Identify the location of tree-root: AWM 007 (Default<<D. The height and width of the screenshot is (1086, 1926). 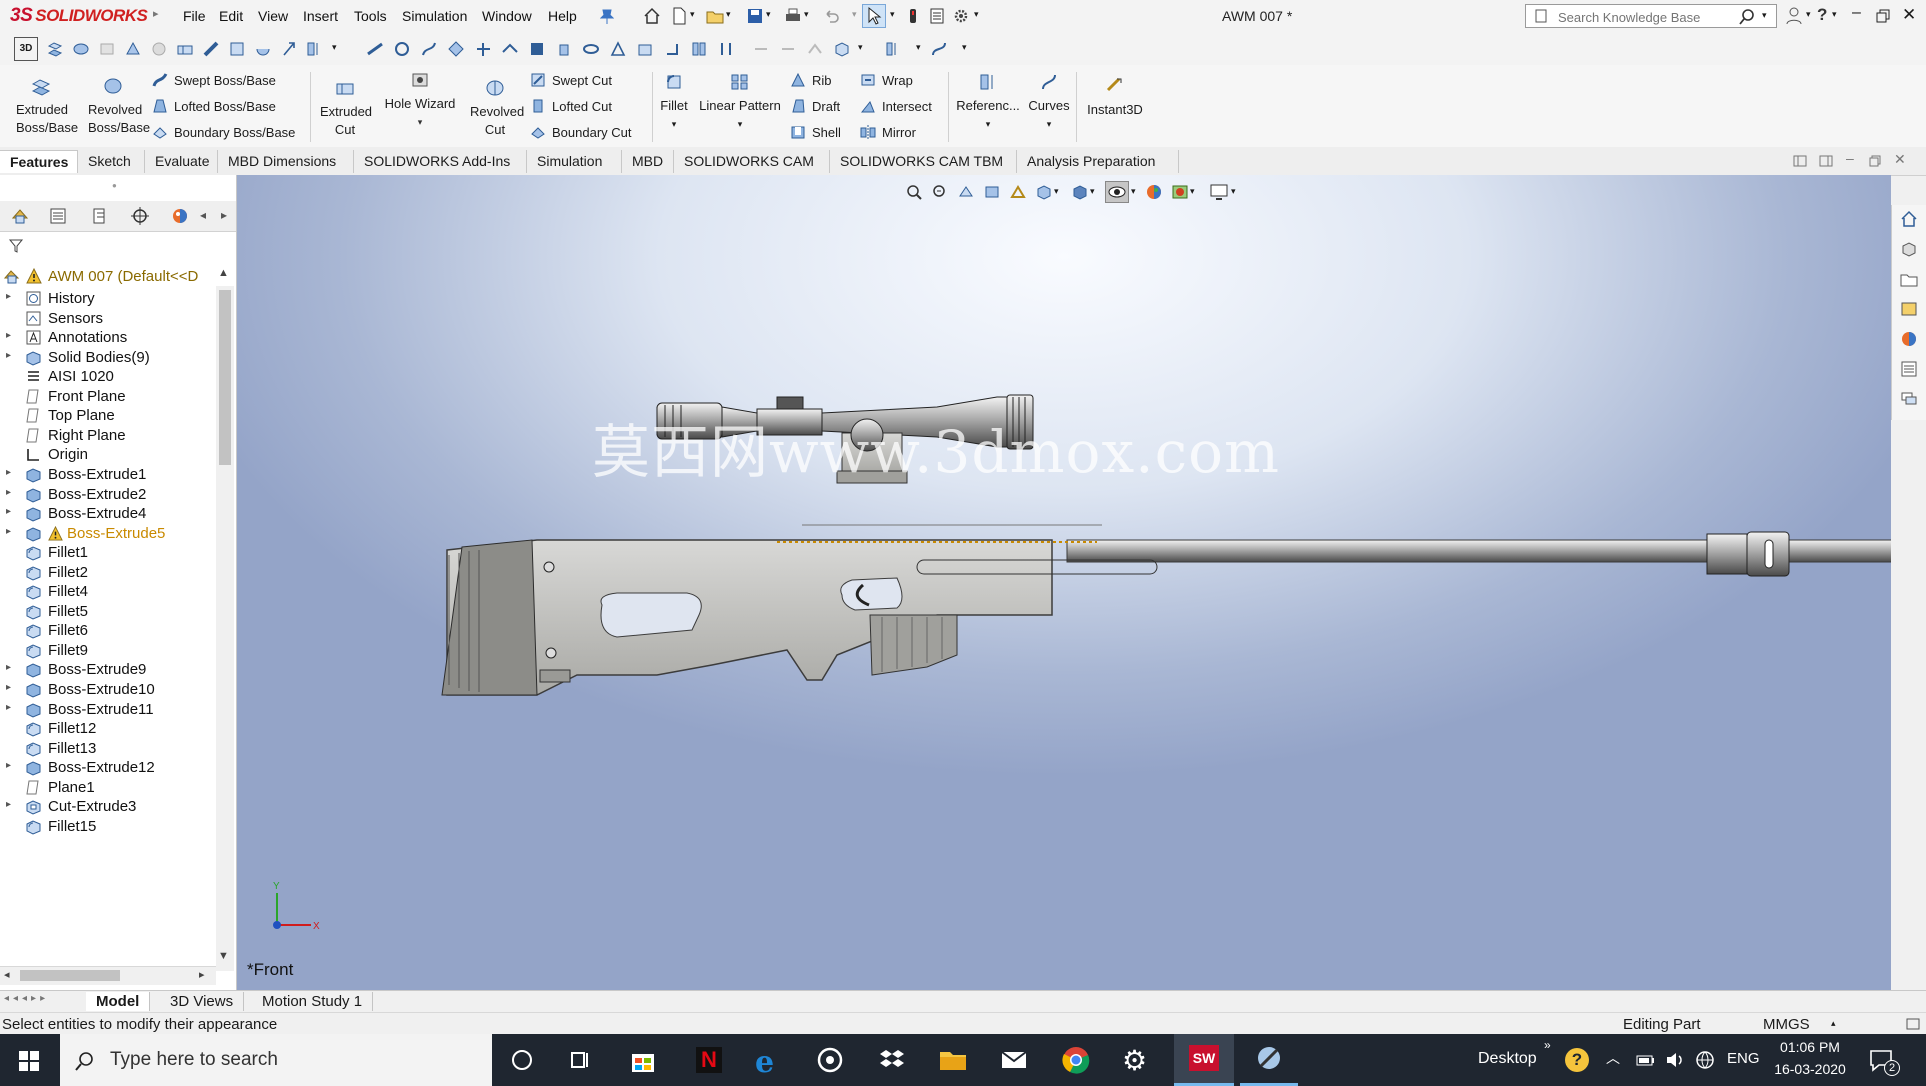
(108, 277).